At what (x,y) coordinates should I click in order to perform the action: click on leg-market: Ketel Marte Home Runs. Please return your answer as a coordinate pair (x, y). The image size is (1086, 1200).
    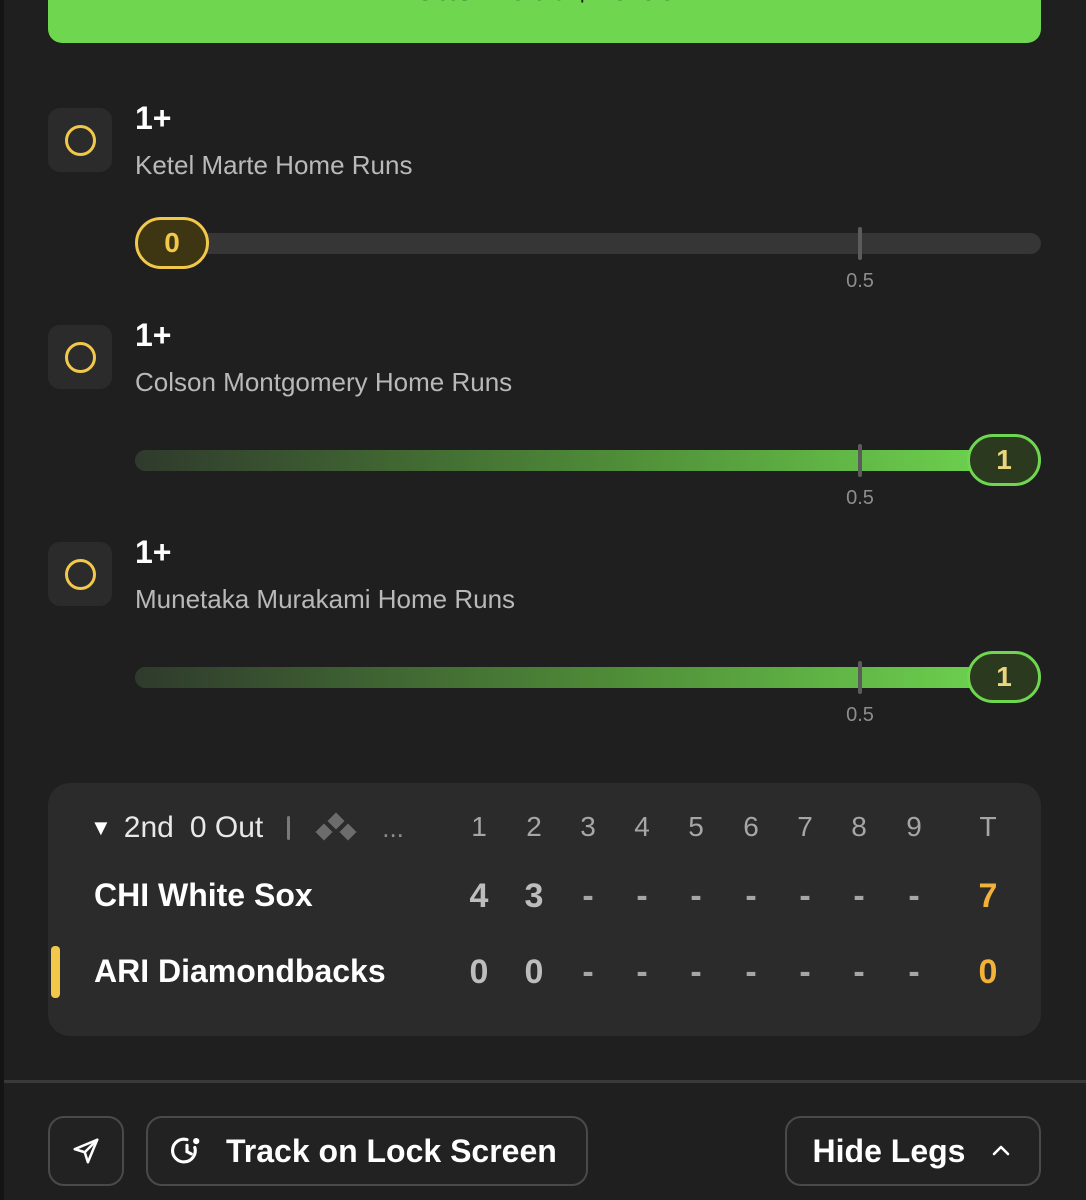
    Looking at the image, I should click on (274, 165).